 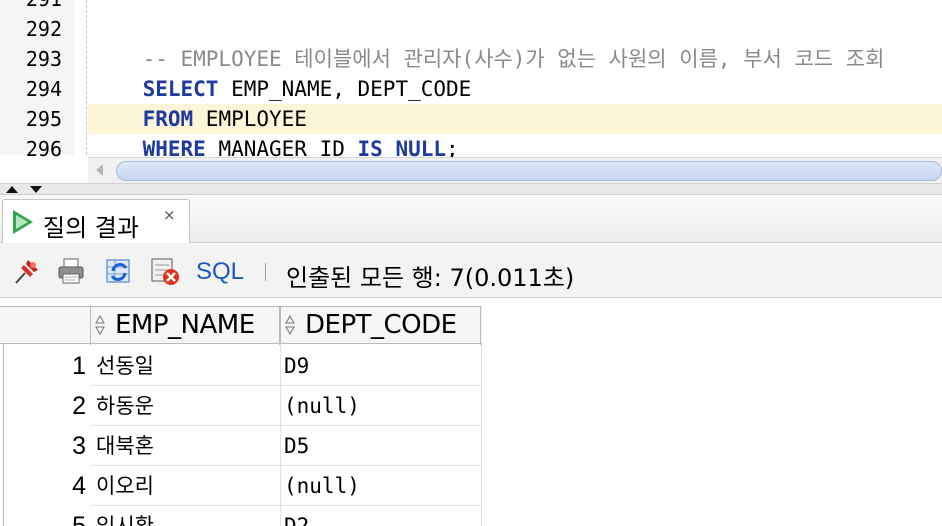 What do you see at coordinates (36, 189) in the screenshot?
I see `collapse-down-icon` at bounding box center [36, 189].